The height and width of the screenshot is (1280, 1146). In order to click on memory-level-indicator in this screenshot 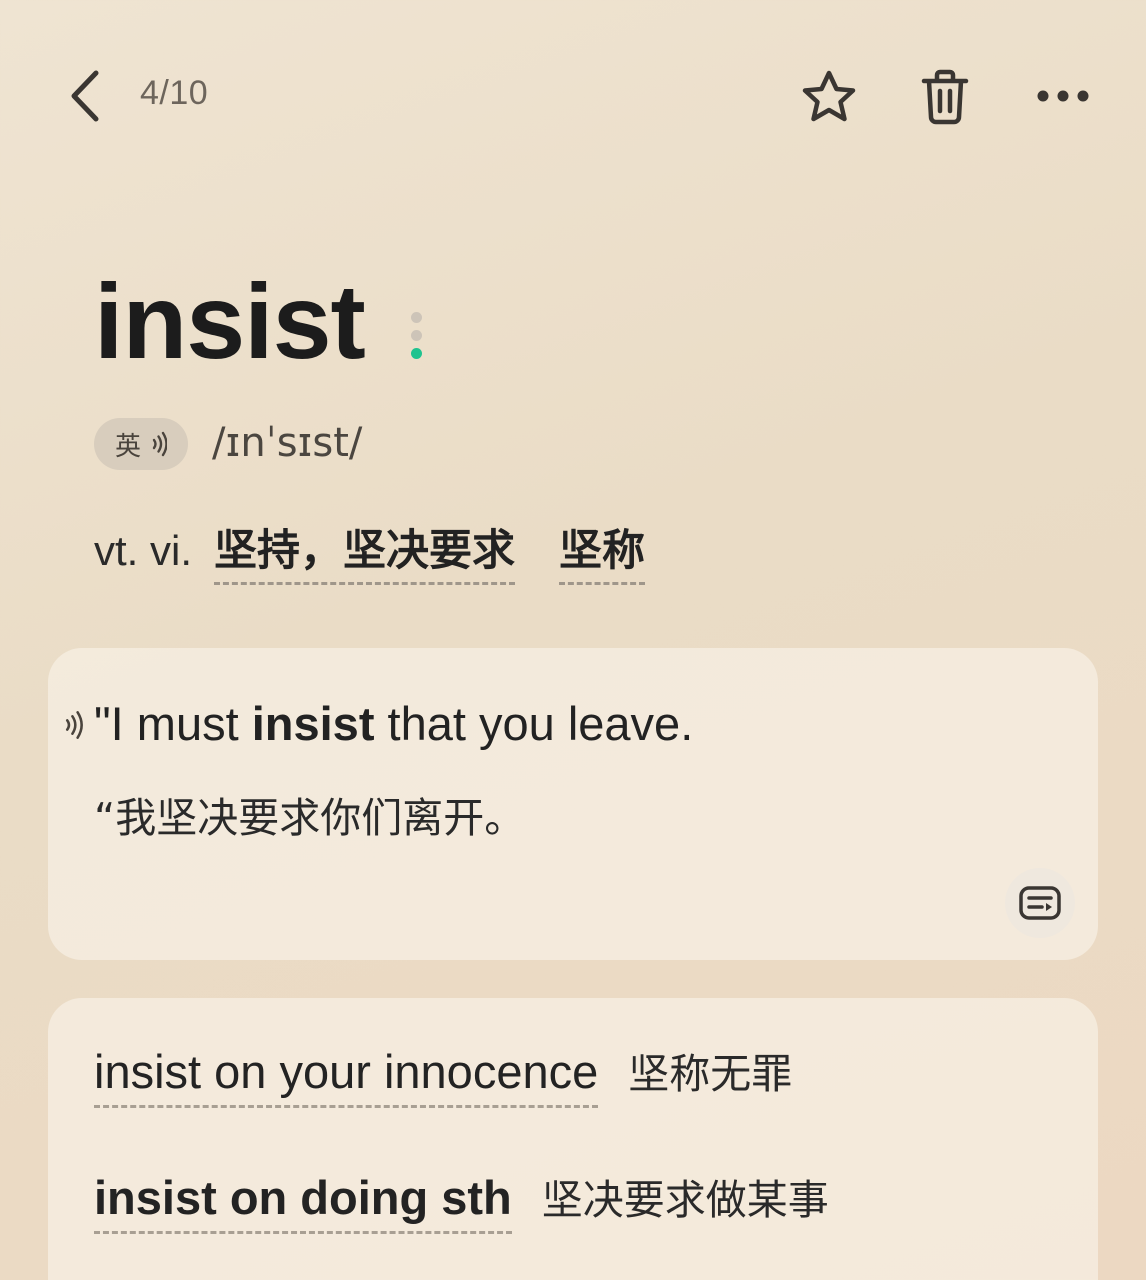, I will do `click(417, 337)`.